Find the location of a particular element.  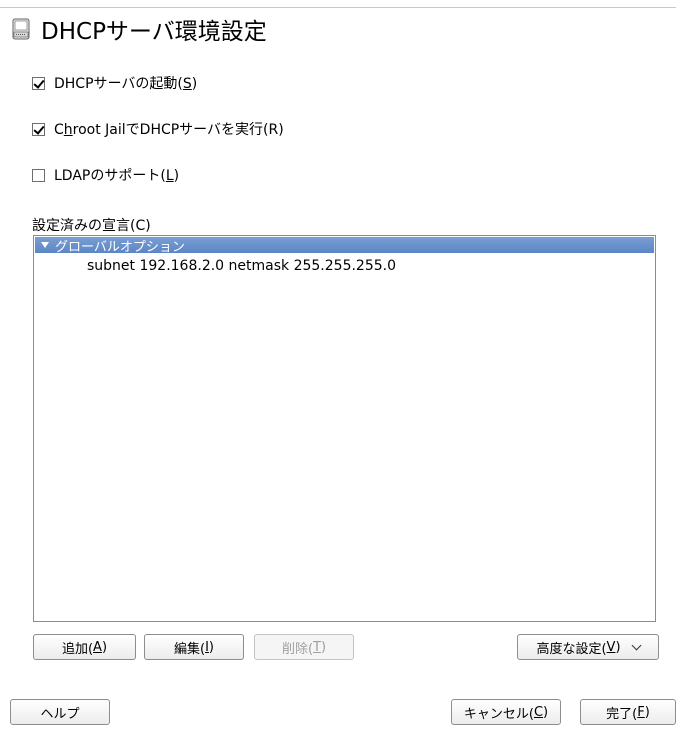

start-dhcp-label: DHCPサーバの起動(S) is located at coordinates (126, 84).